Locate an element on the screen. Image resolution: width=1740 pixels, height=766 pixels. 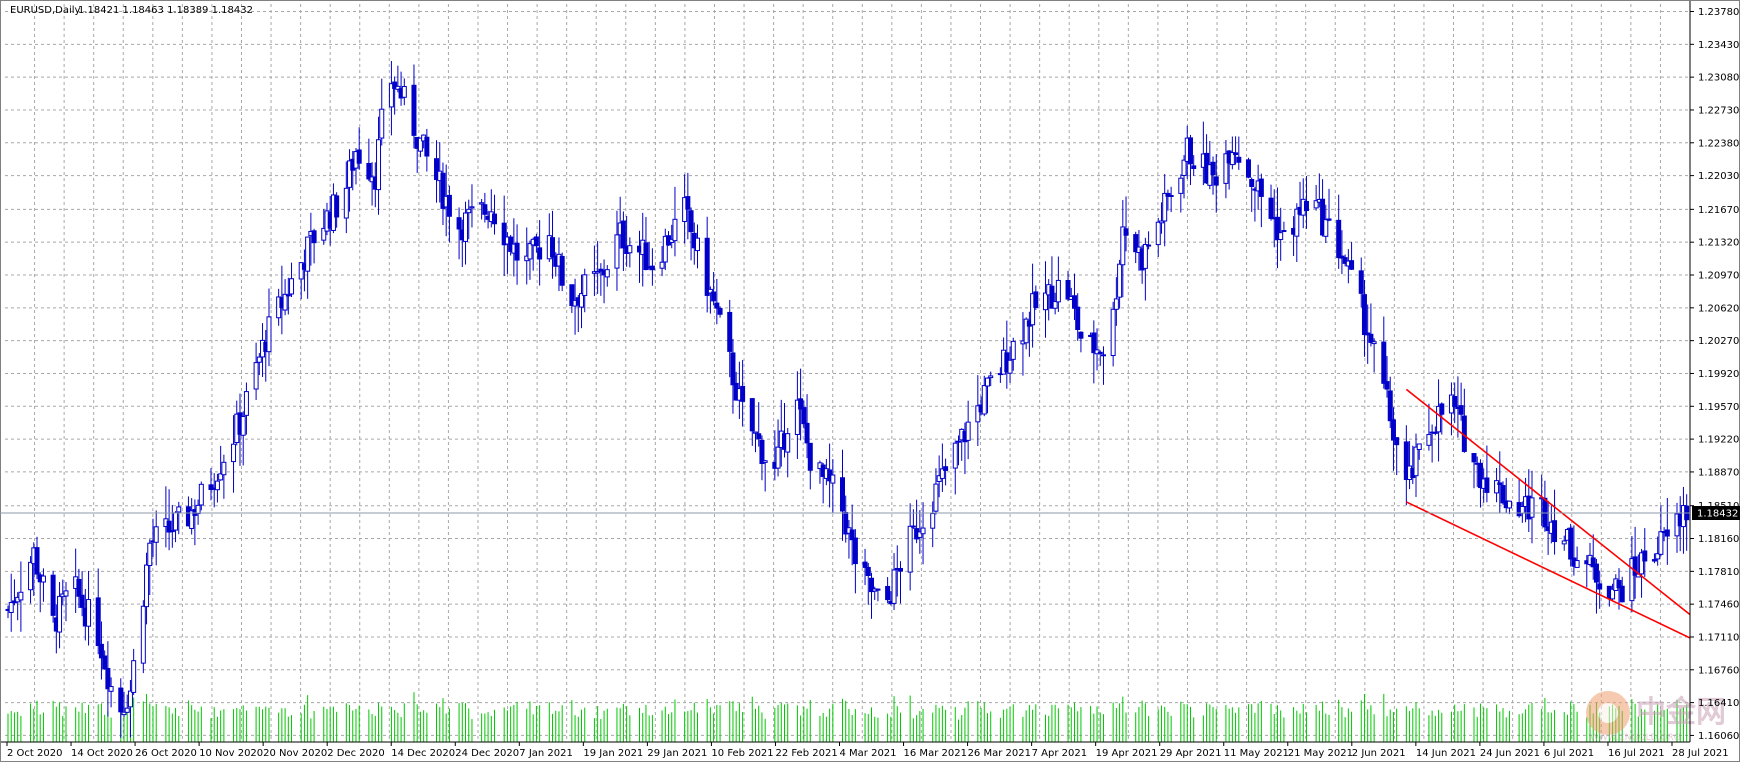
time-tick-label: 4 Mar 2021 is located at coordinates (868, 753).